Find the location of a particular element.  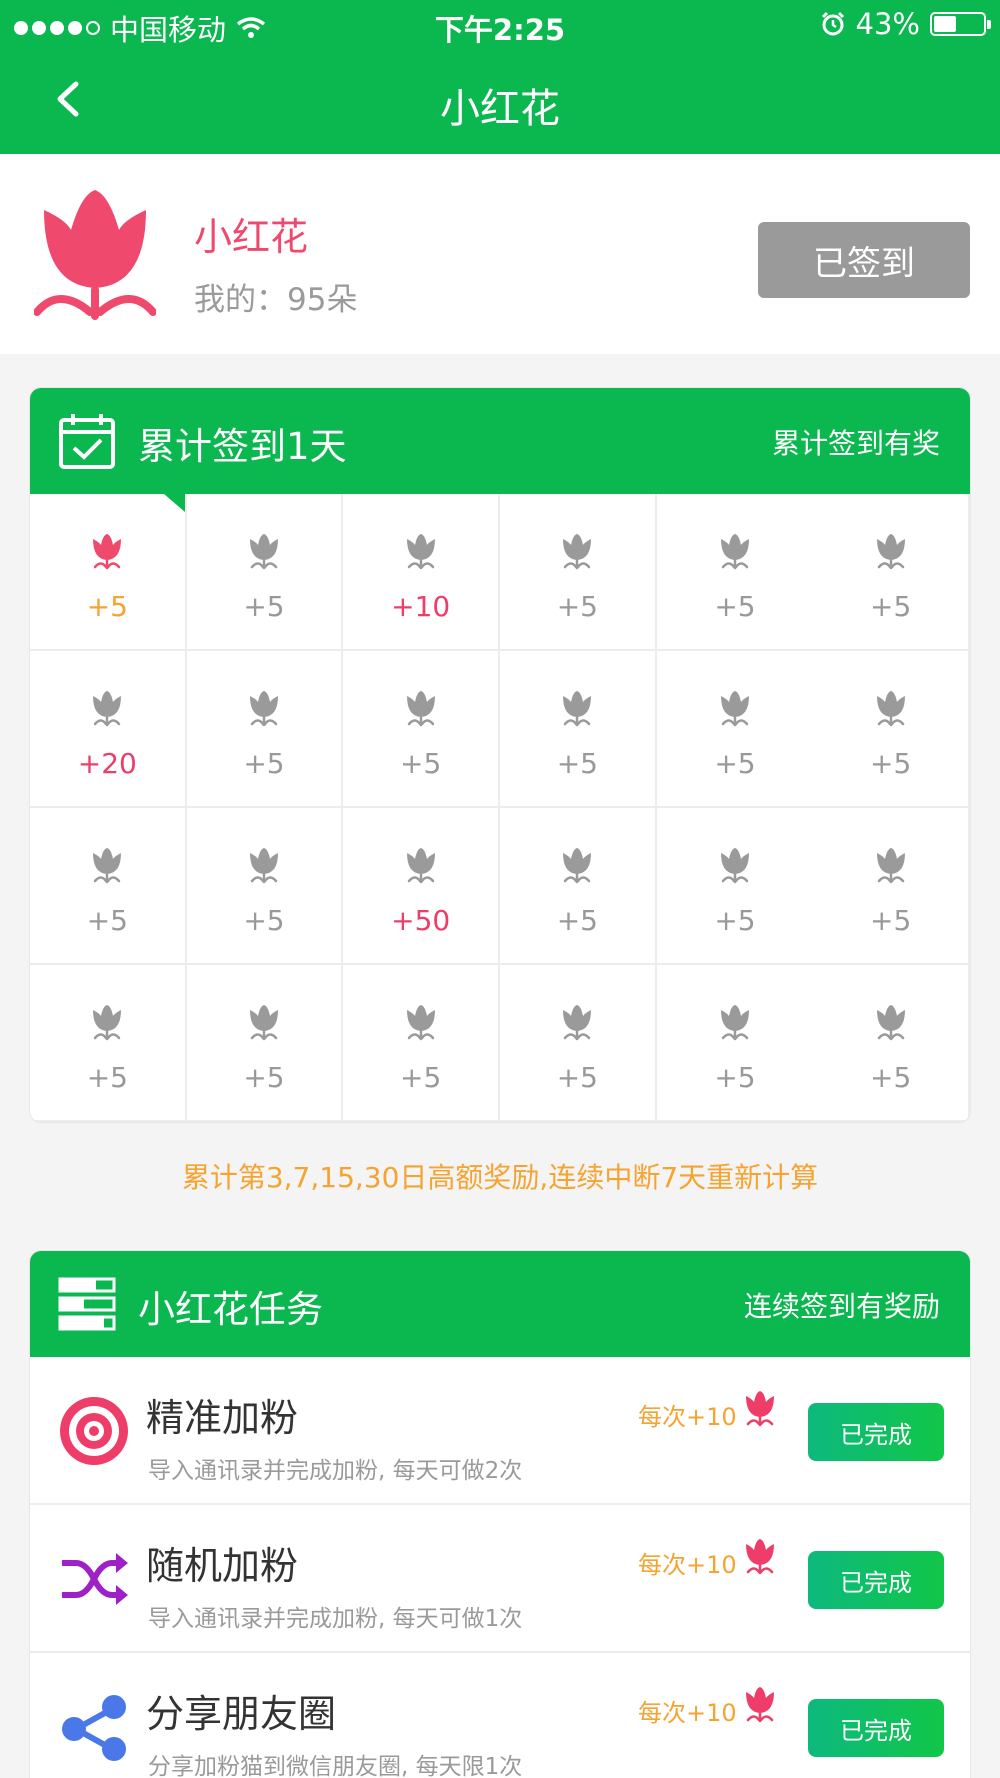

profile-name: 小红花 is located at coordinates (251, 237).